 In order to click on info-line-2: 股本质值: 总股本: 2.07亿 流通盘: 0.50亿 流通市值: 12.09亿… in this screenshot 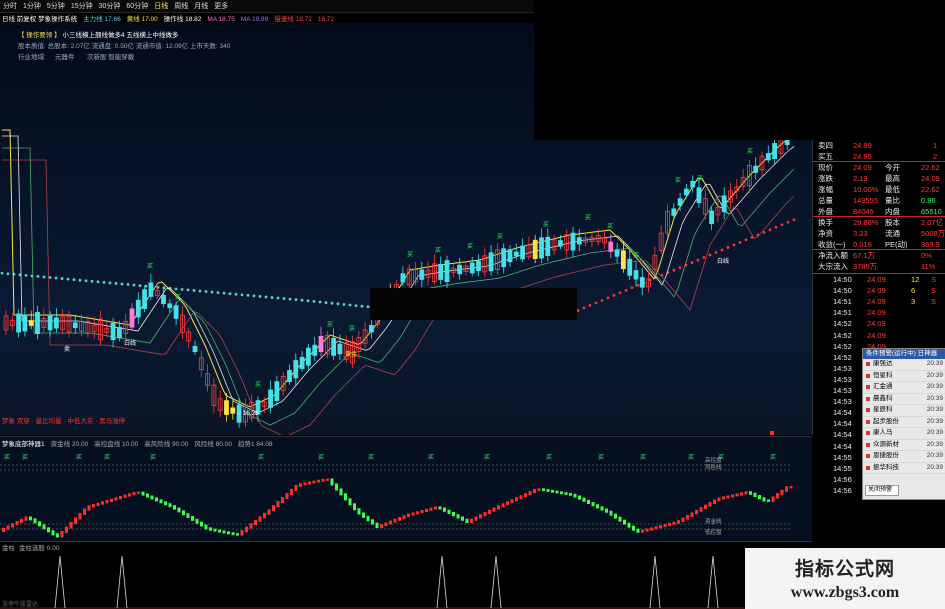, I will do `click(124, 46)`.